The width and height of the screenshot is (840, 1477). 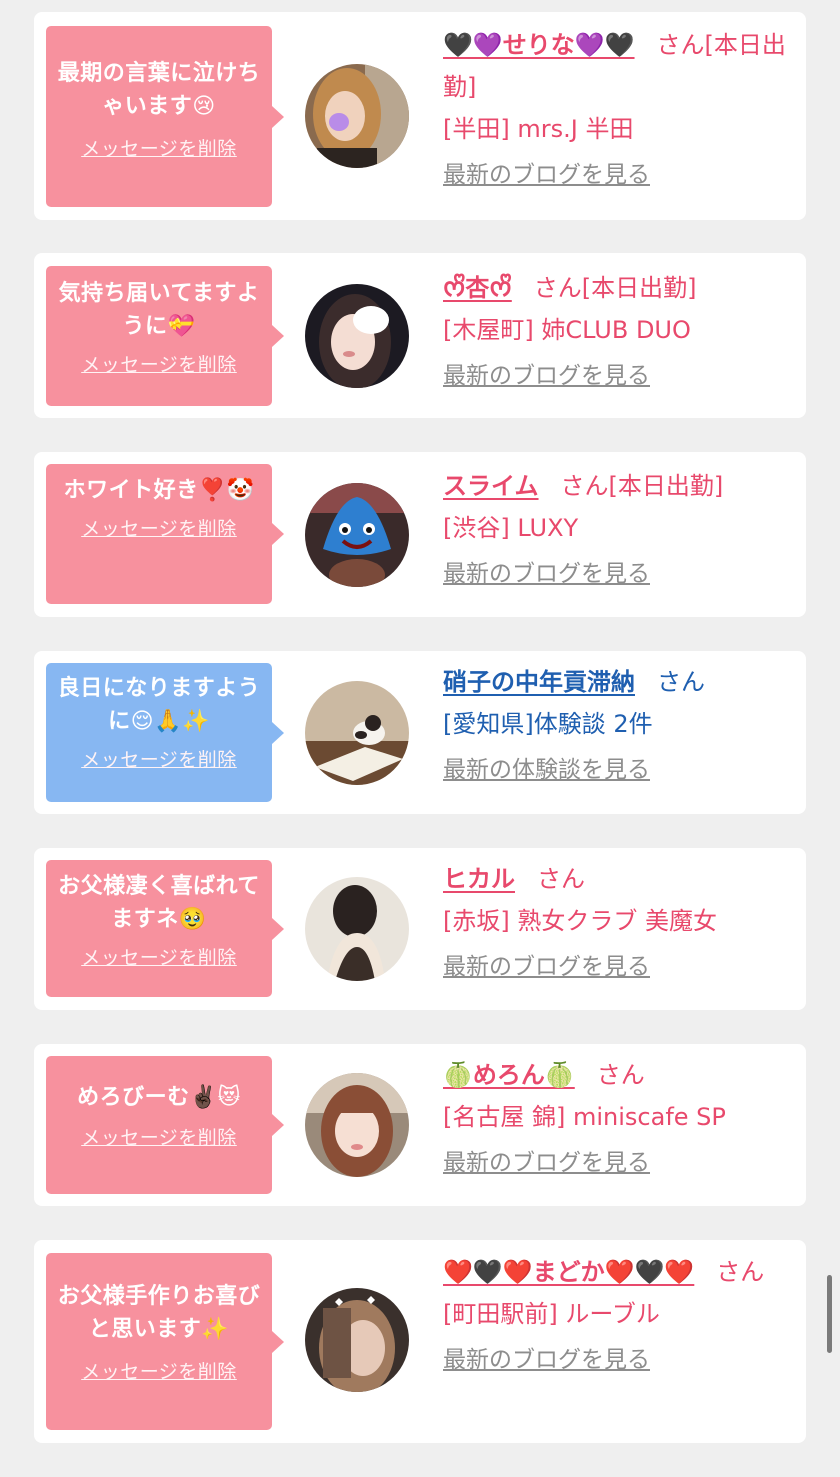 What do you see at coordinates (584, 1117) in the screenshot?
I see `shop-name: [名古屋 錦] miniscafe SP` at bounding box center [584, 1117].